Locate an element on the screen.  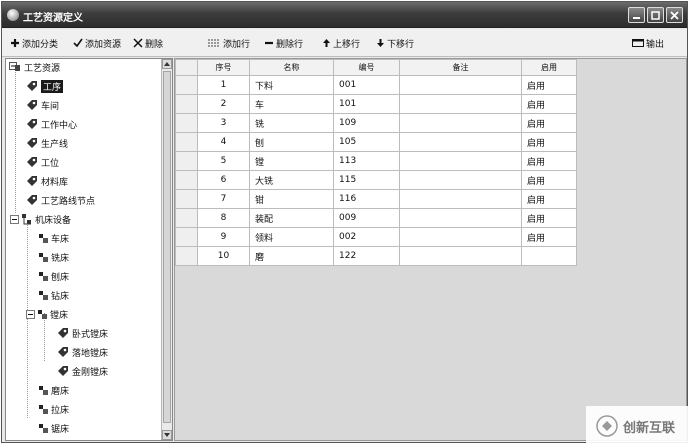
table-row: 8 装配 009 启用 is located at coordinates (376, 218).